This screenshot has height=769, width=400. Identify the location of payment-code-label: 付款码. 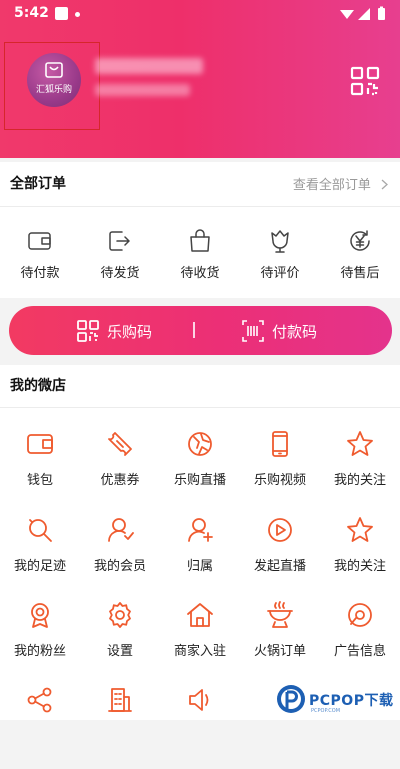
(295, 332).